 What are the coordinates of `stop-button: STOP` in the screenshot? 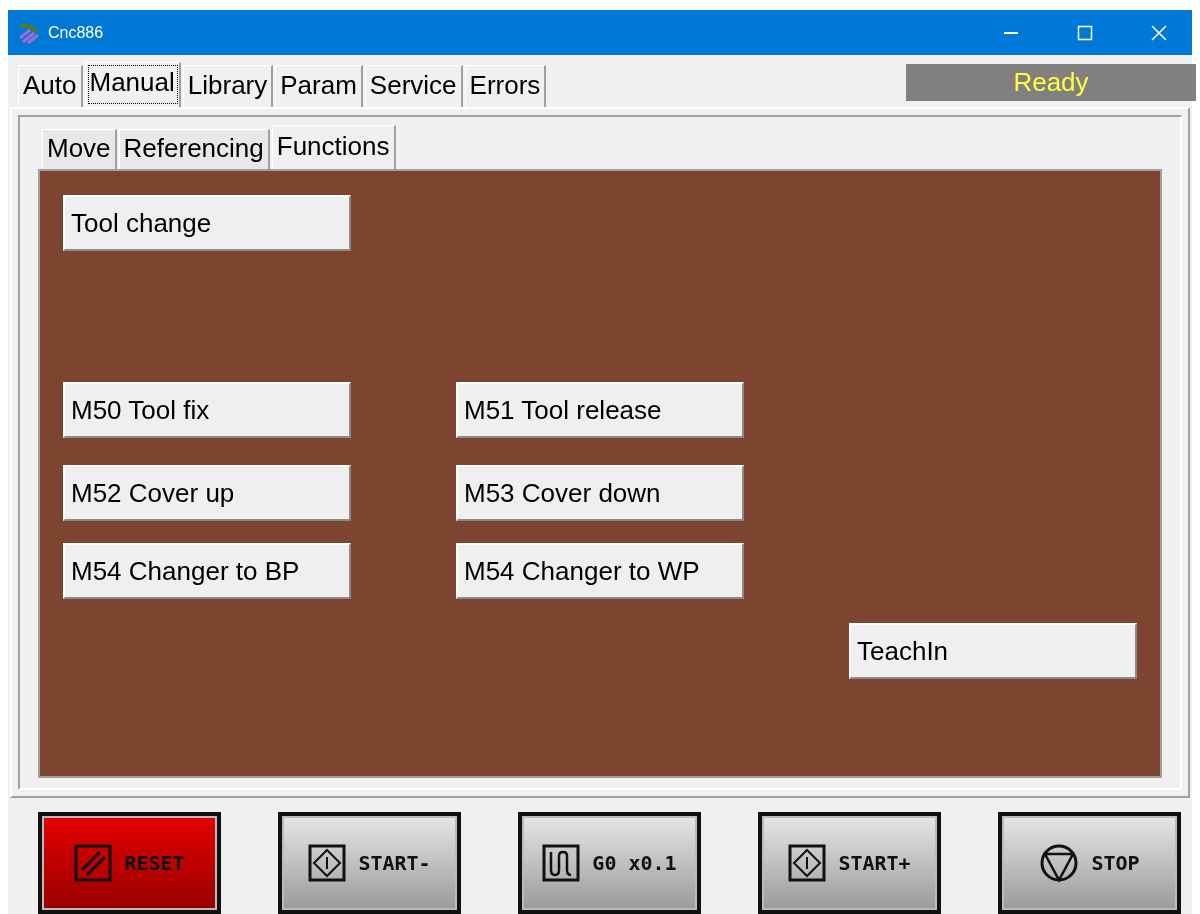 It's located at (1089, 863).